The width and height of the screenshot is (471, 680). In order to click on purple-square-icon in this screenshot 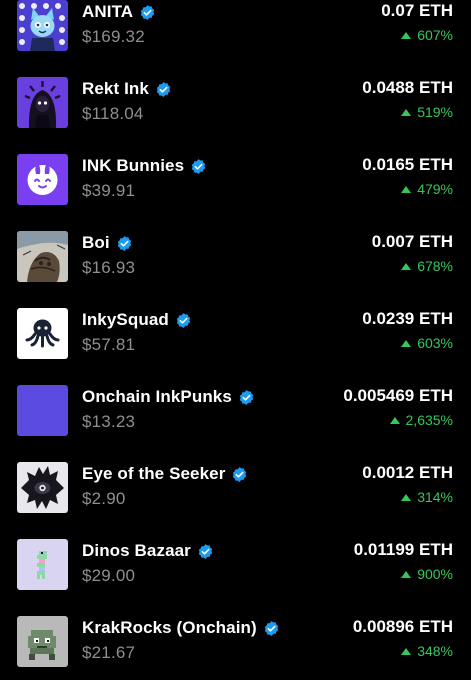, I will do `click(42, 410)`.